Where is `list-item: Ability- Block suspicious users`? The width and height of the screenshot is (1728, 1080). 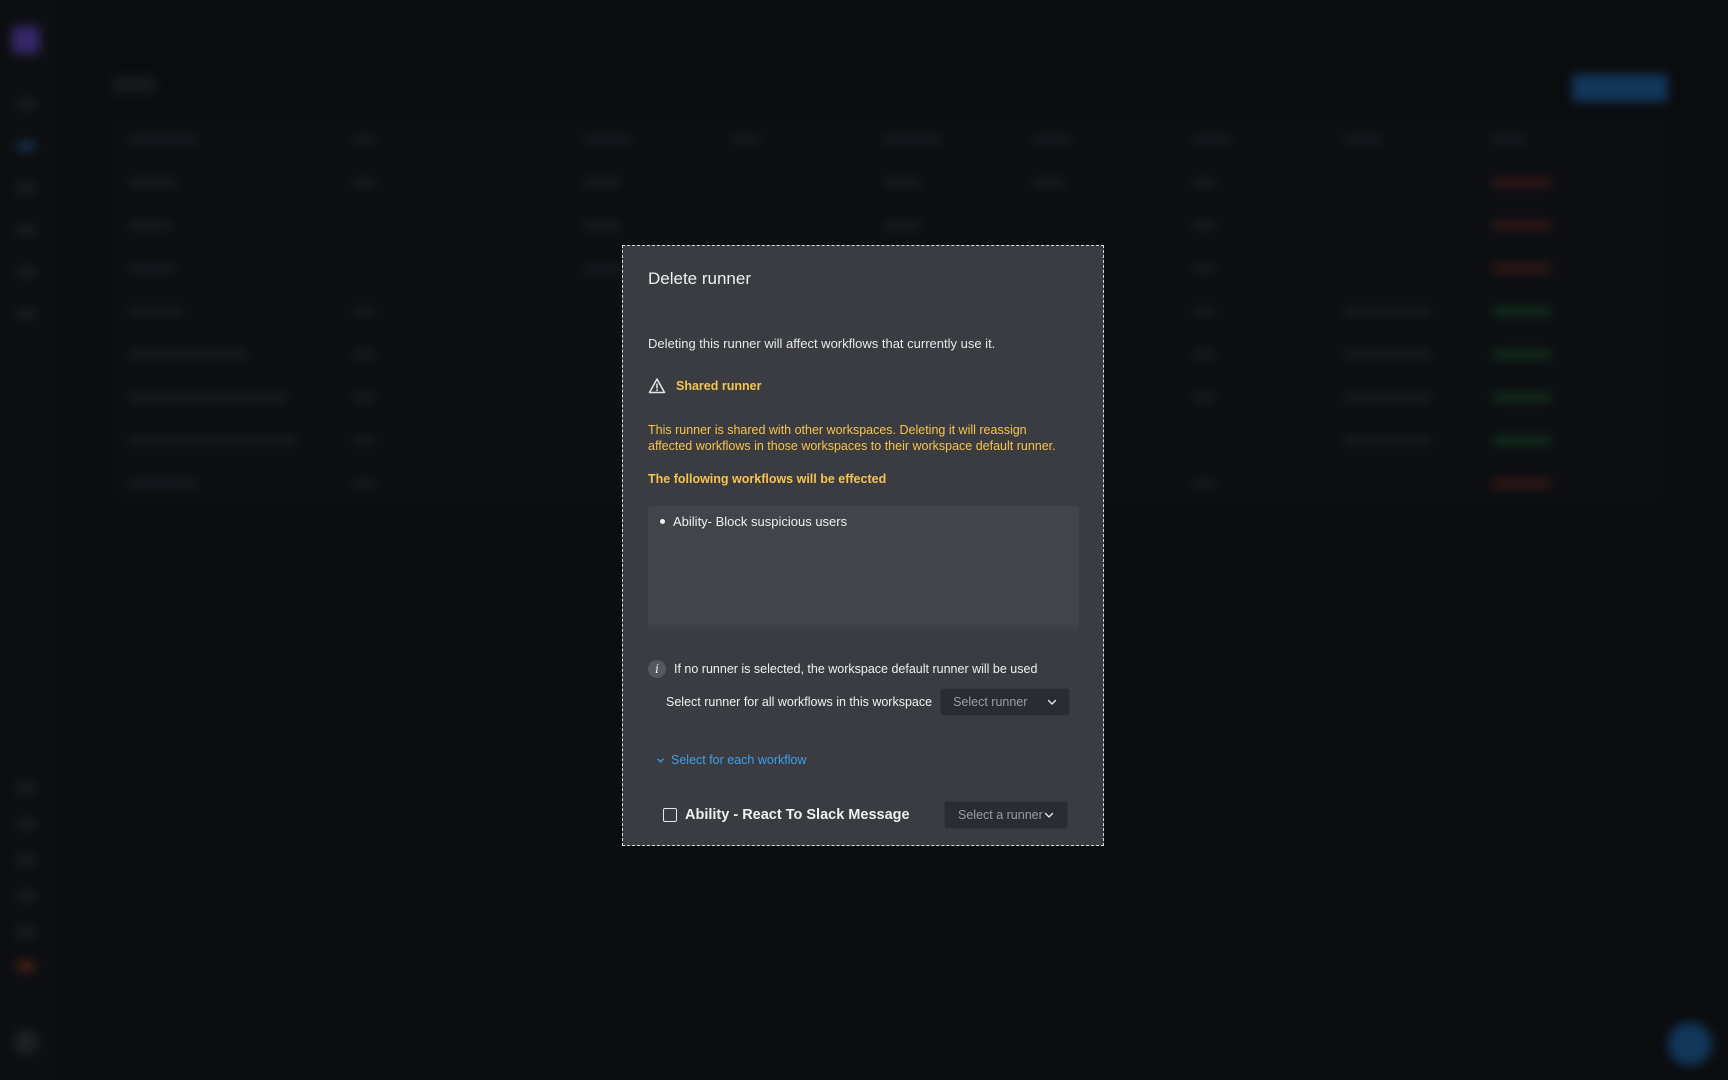 list-item: Ability- Block suspicious users is located at coordinates (753, 521).